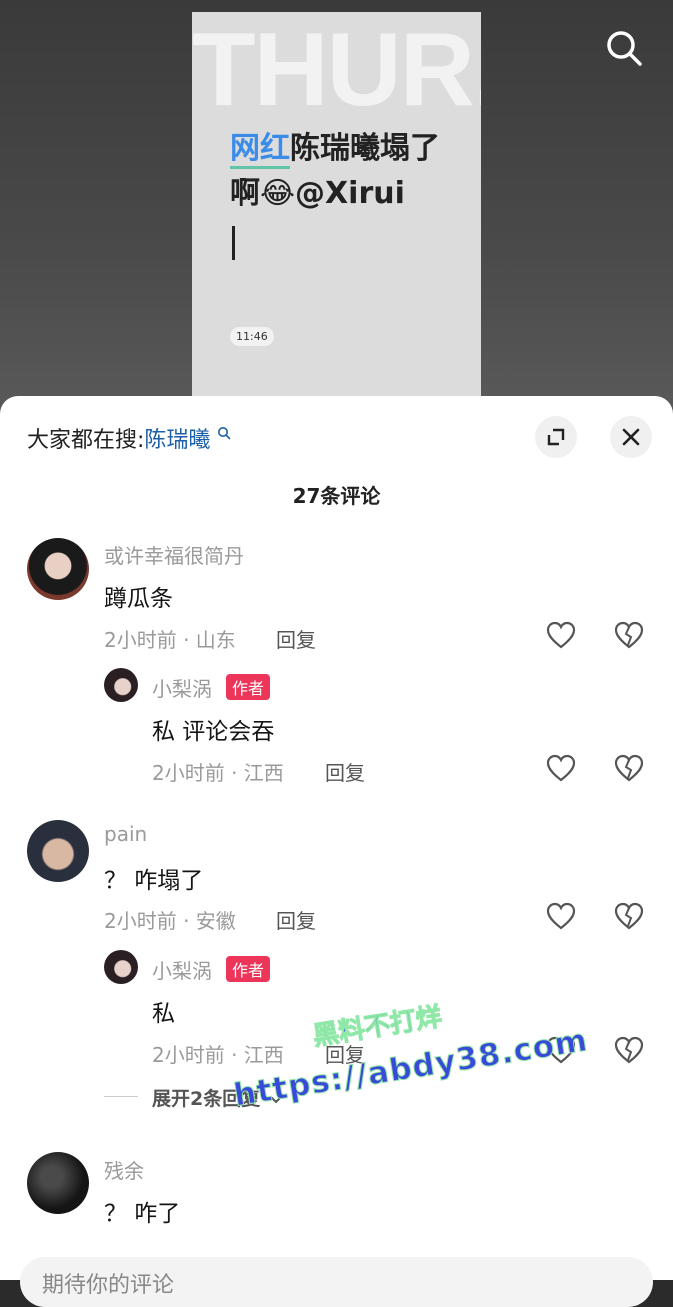 This screenshot has width=673, height=1307. I want to click on note-highlight: 网红, so click(260, 150).